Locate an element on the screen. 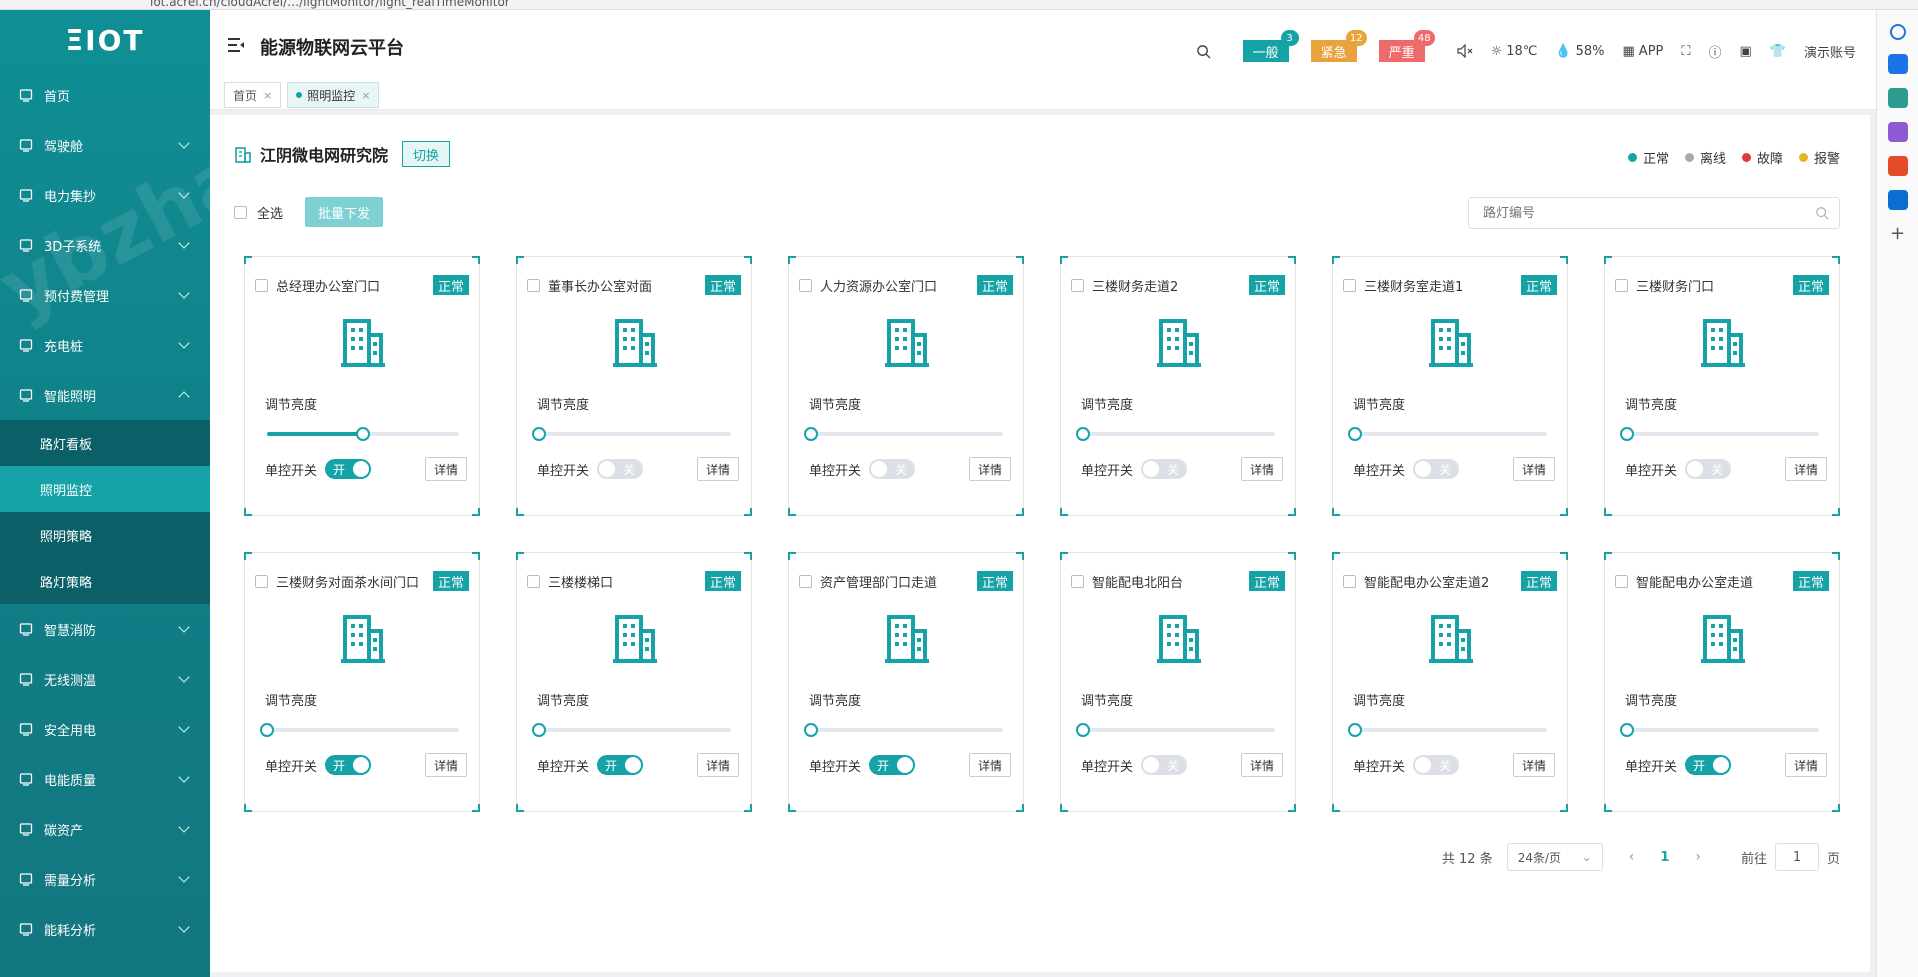 This screenshot has width=1918, height=977. lamp-search-field is located at coordinates (1654, 213).